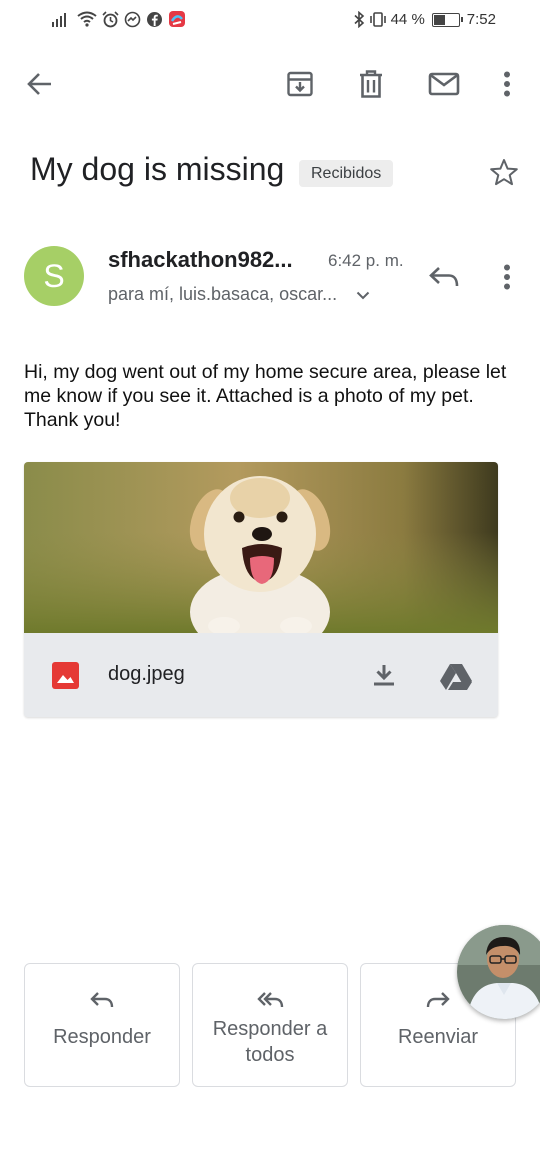  I want to click on mark-unread-button, so click(444, 84).